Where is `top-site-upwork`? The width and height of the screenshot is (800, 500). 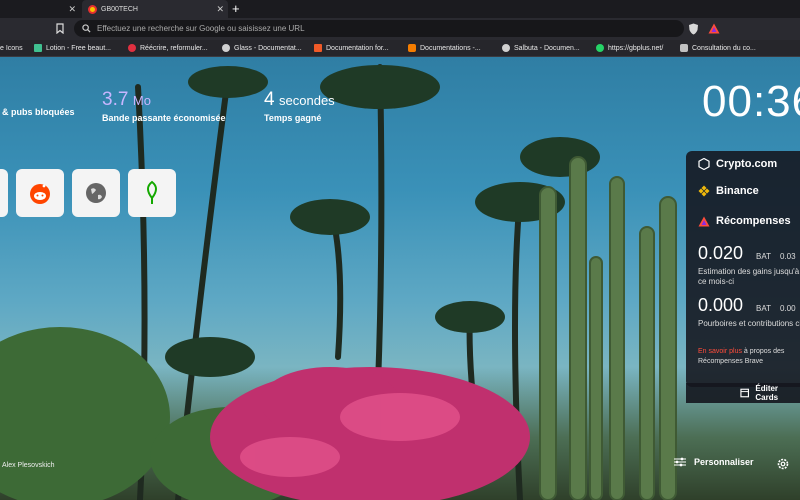
top-site-upwork is located at coordinates (152, 193).